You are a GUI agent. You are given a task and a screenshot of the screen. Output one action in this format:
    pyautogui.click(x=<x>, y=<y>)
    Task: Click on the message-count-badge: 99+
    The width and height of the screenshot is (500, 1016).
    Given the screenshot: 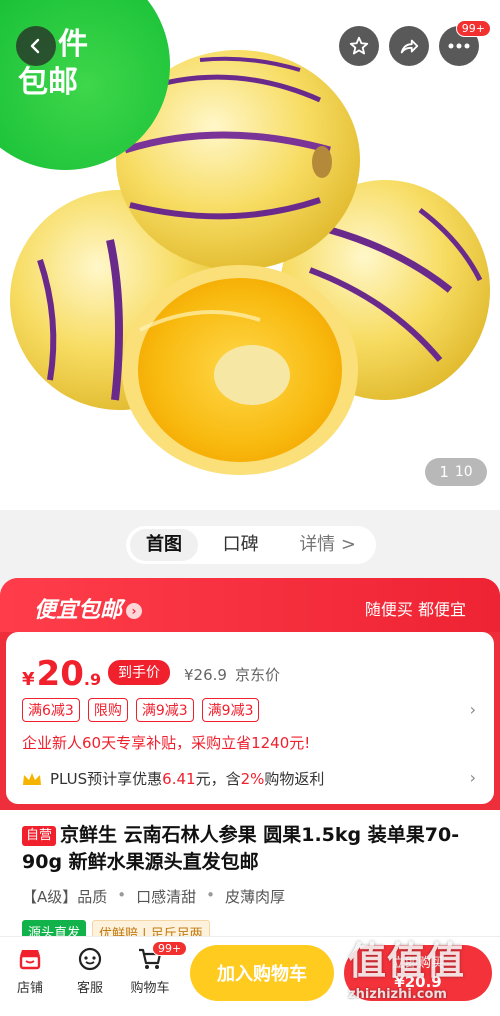 What is the action you would take?
    pyautogui.click(x=473, y=28)
    